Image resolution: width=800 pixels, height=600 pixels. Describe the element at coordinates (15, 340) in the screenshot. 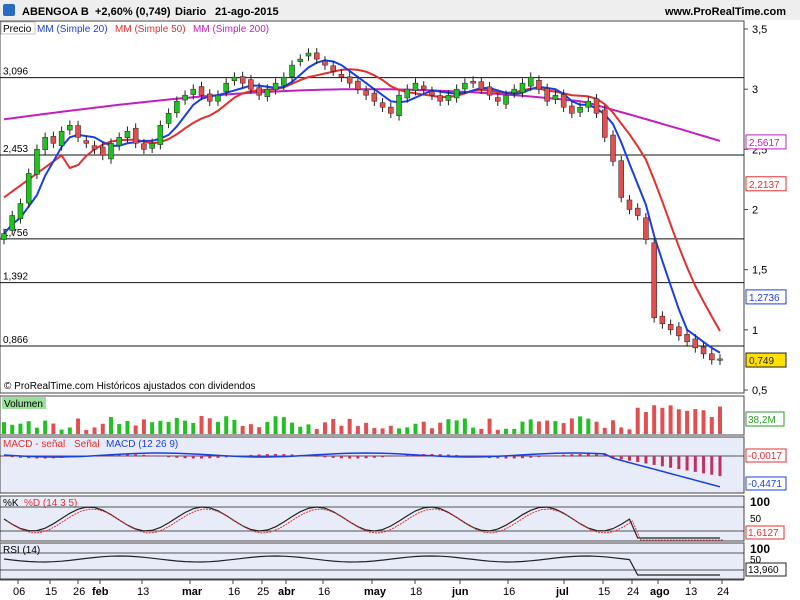

I see `level-label: 0,866` at that location.